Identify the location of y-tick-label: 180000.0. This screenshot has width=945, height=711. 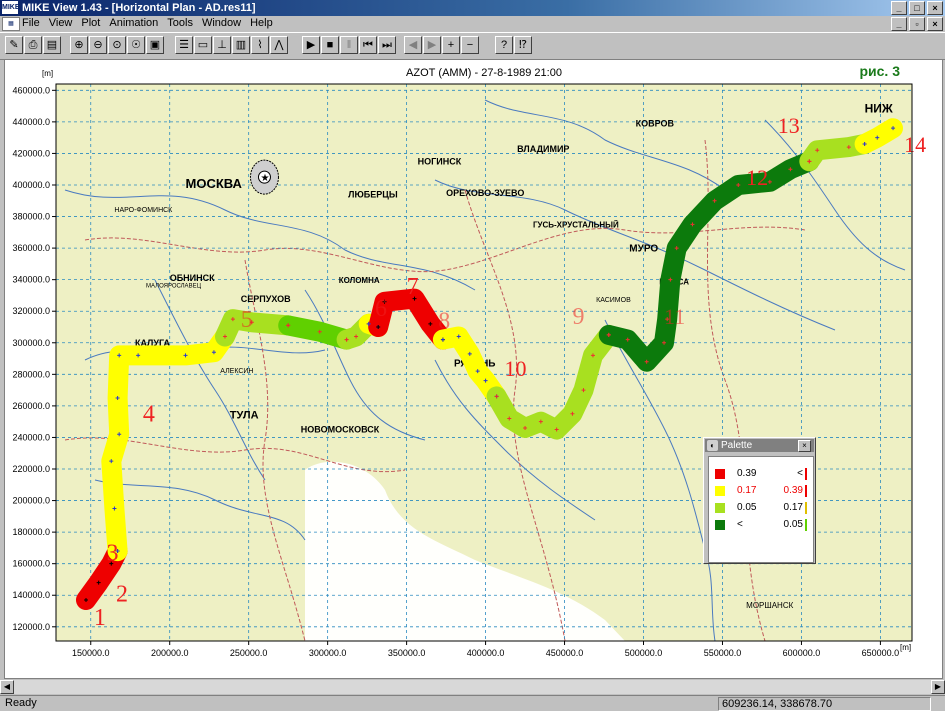
(31, 532).